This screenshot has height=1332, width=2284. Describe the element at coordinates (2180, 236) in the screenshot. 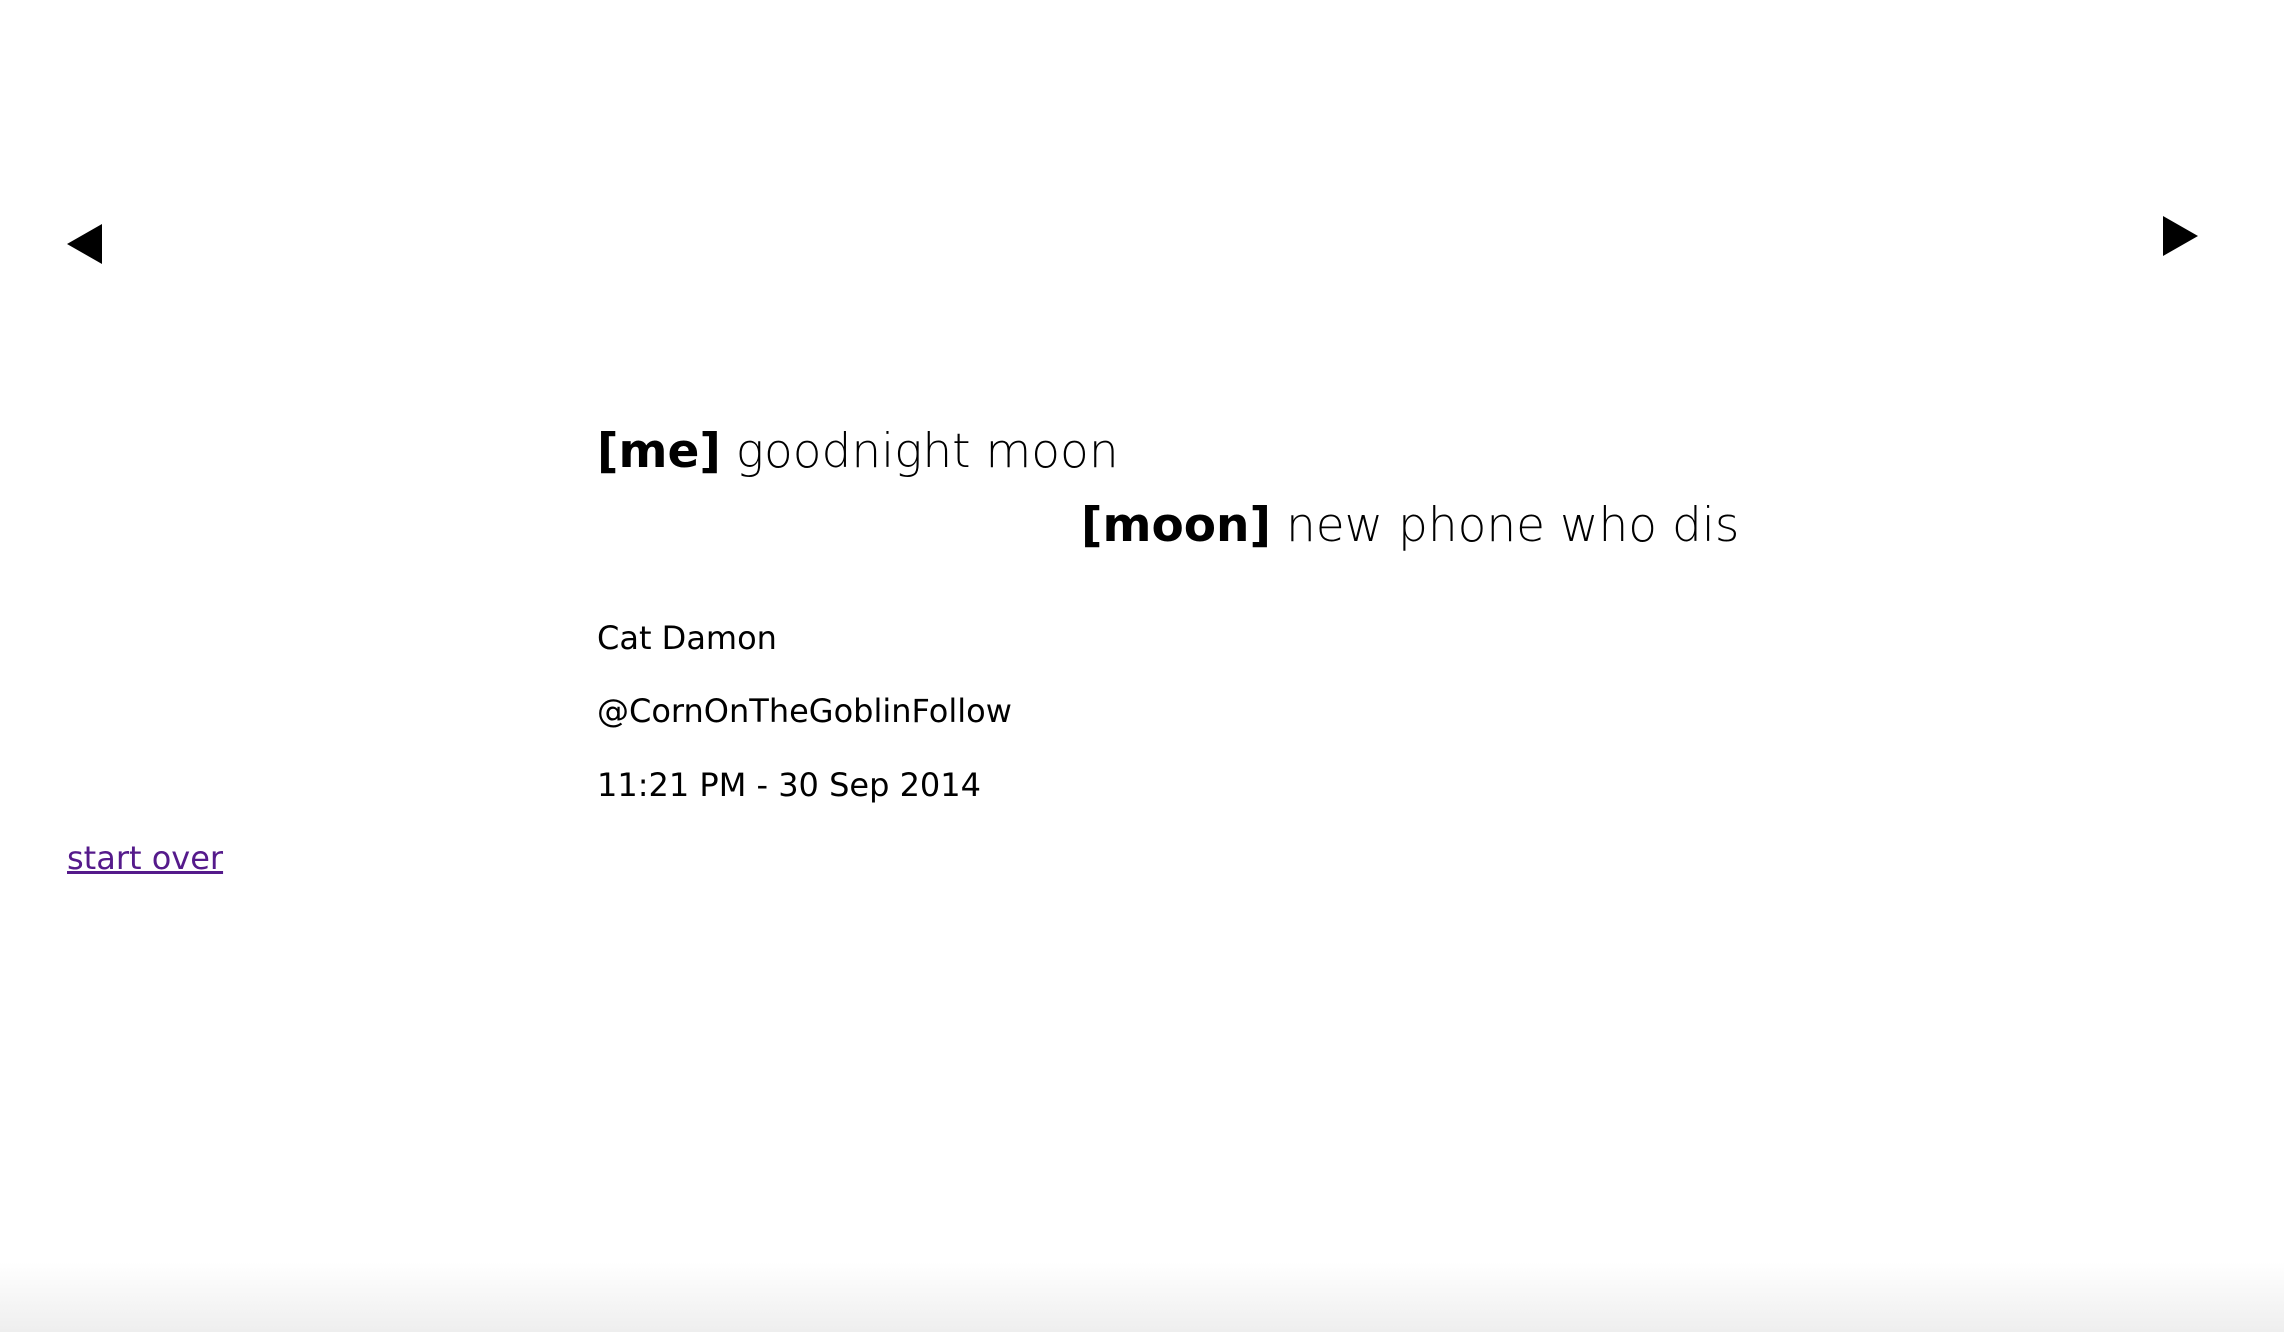

I see `next-arrow-icon` at that location.